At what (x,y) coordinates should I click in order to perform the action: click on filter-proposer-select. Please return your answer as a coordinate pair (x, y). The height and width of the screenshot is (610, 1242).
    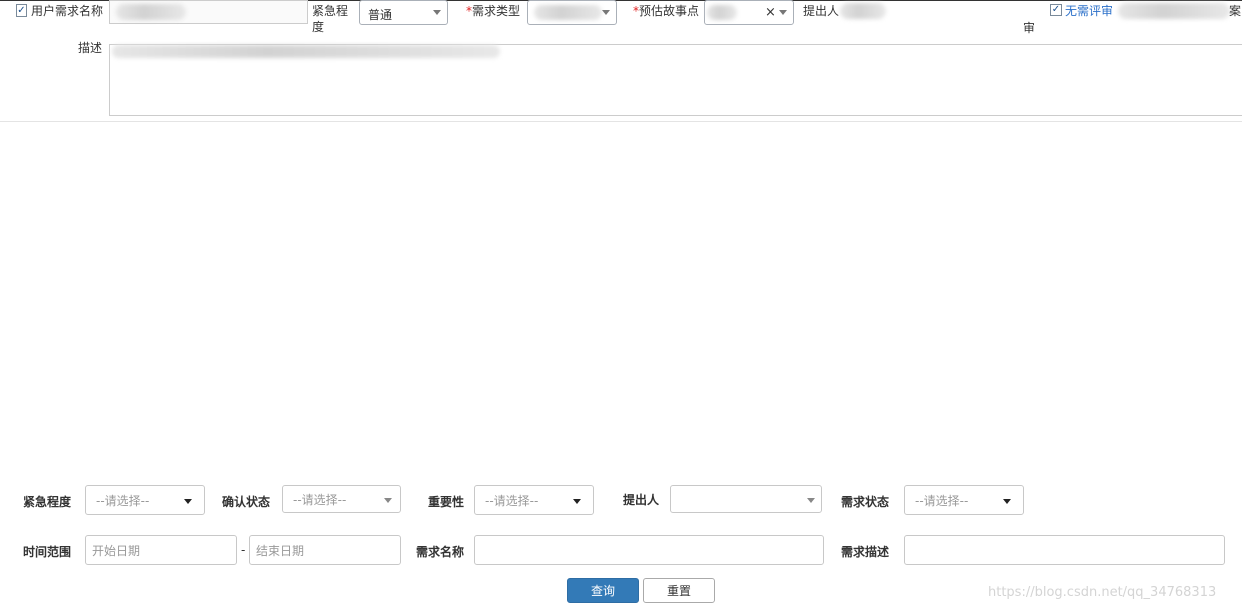
    Looking at the image, I should click on (746, 499).